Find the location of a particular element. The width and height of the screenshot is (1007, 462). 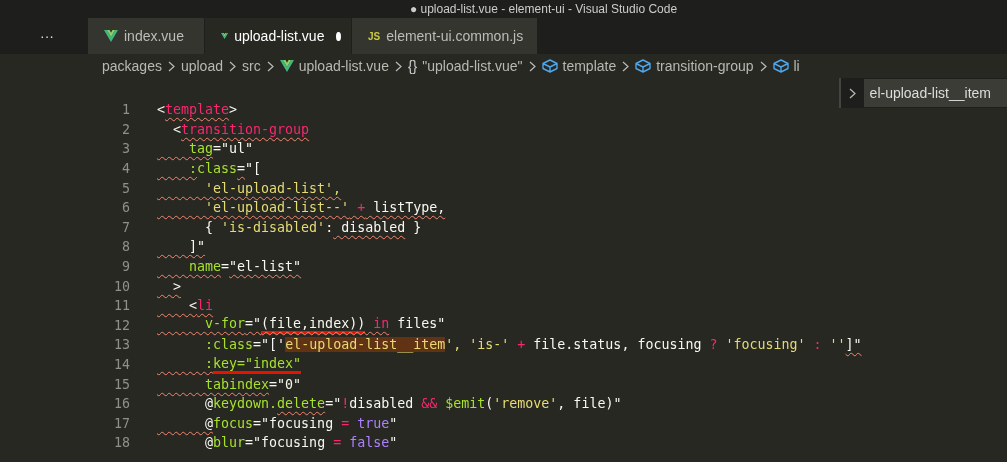

code-line: > is located at coordinates (177, 286).